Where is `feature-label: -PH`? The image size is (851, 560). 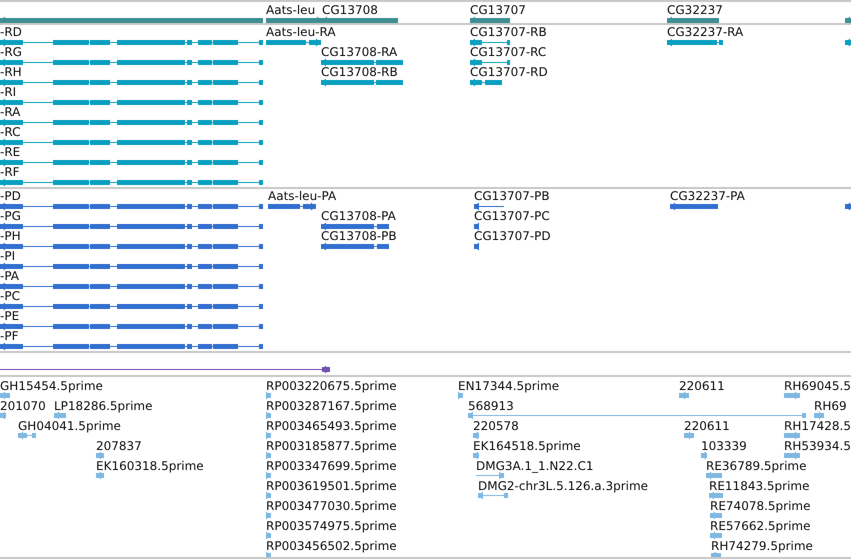 feature-label: -PH is located at coordinates (10, 236).